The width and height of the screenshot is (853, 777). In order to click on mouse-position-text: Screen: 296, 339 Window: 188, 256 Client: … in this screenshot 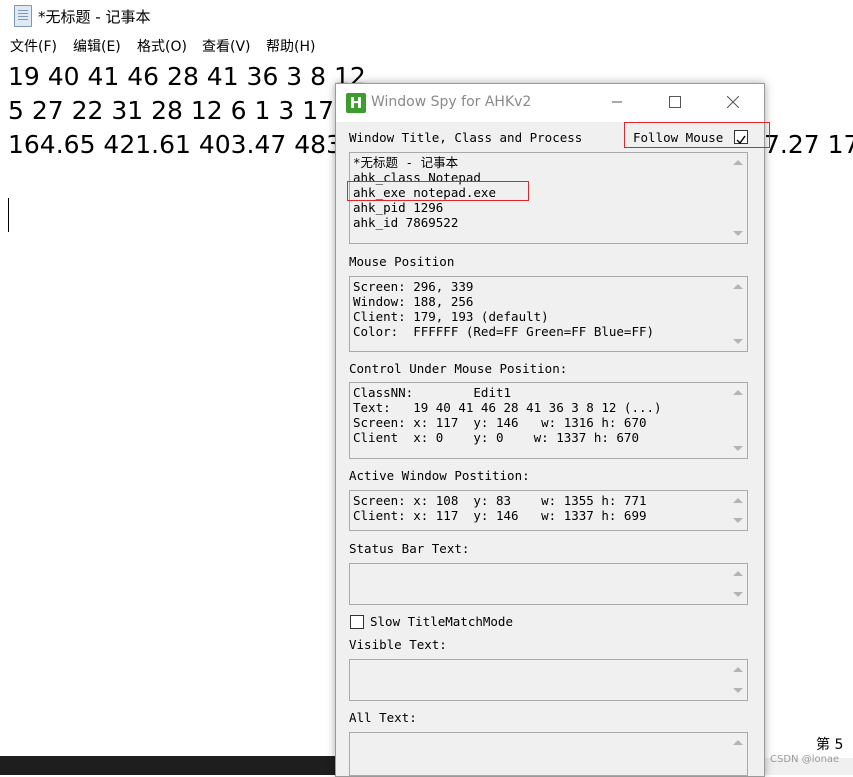, I will do `click(504, 309)`.